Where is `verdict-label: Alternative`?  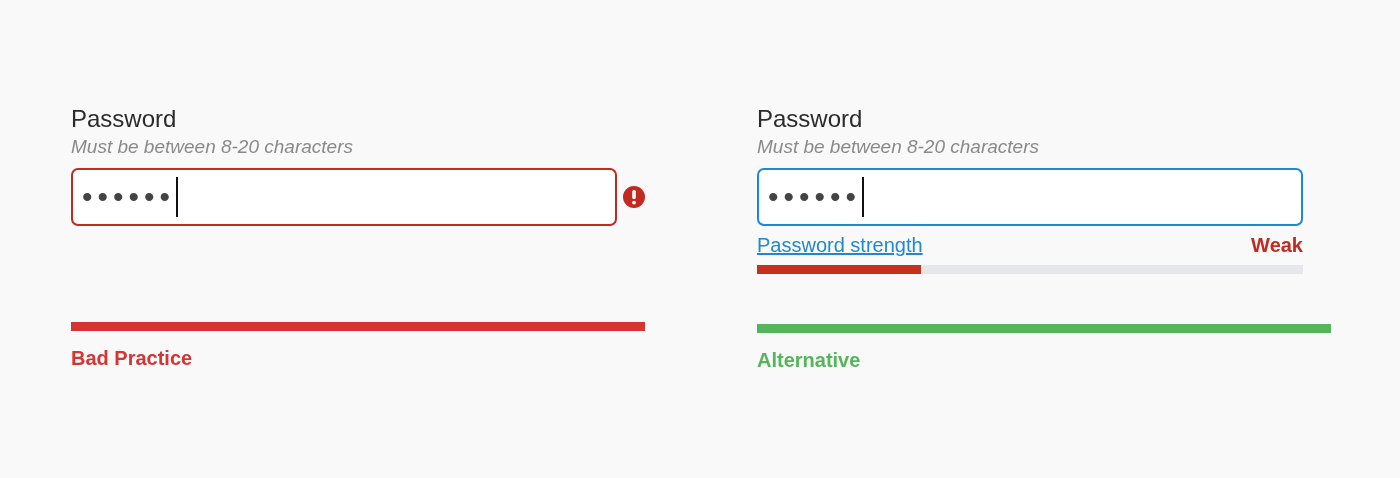
verdict-label: Alternative is located at coordinates (809, 360).